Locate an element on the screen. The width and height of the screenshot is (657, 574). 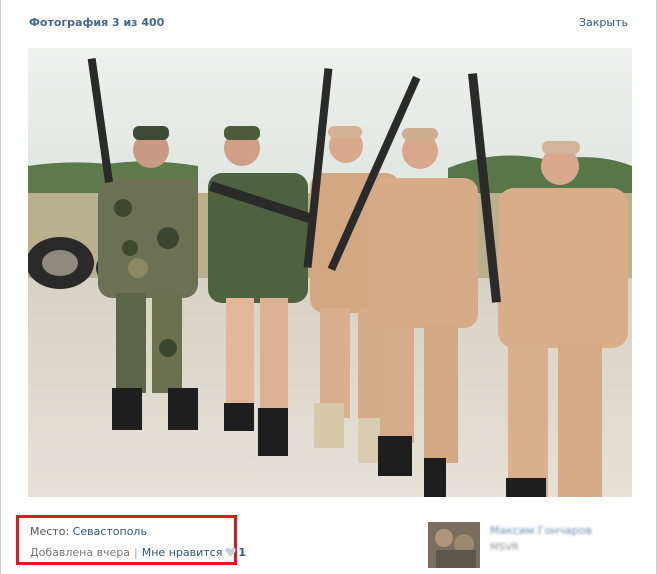
heart-icon is located at coordinates (231, 553).